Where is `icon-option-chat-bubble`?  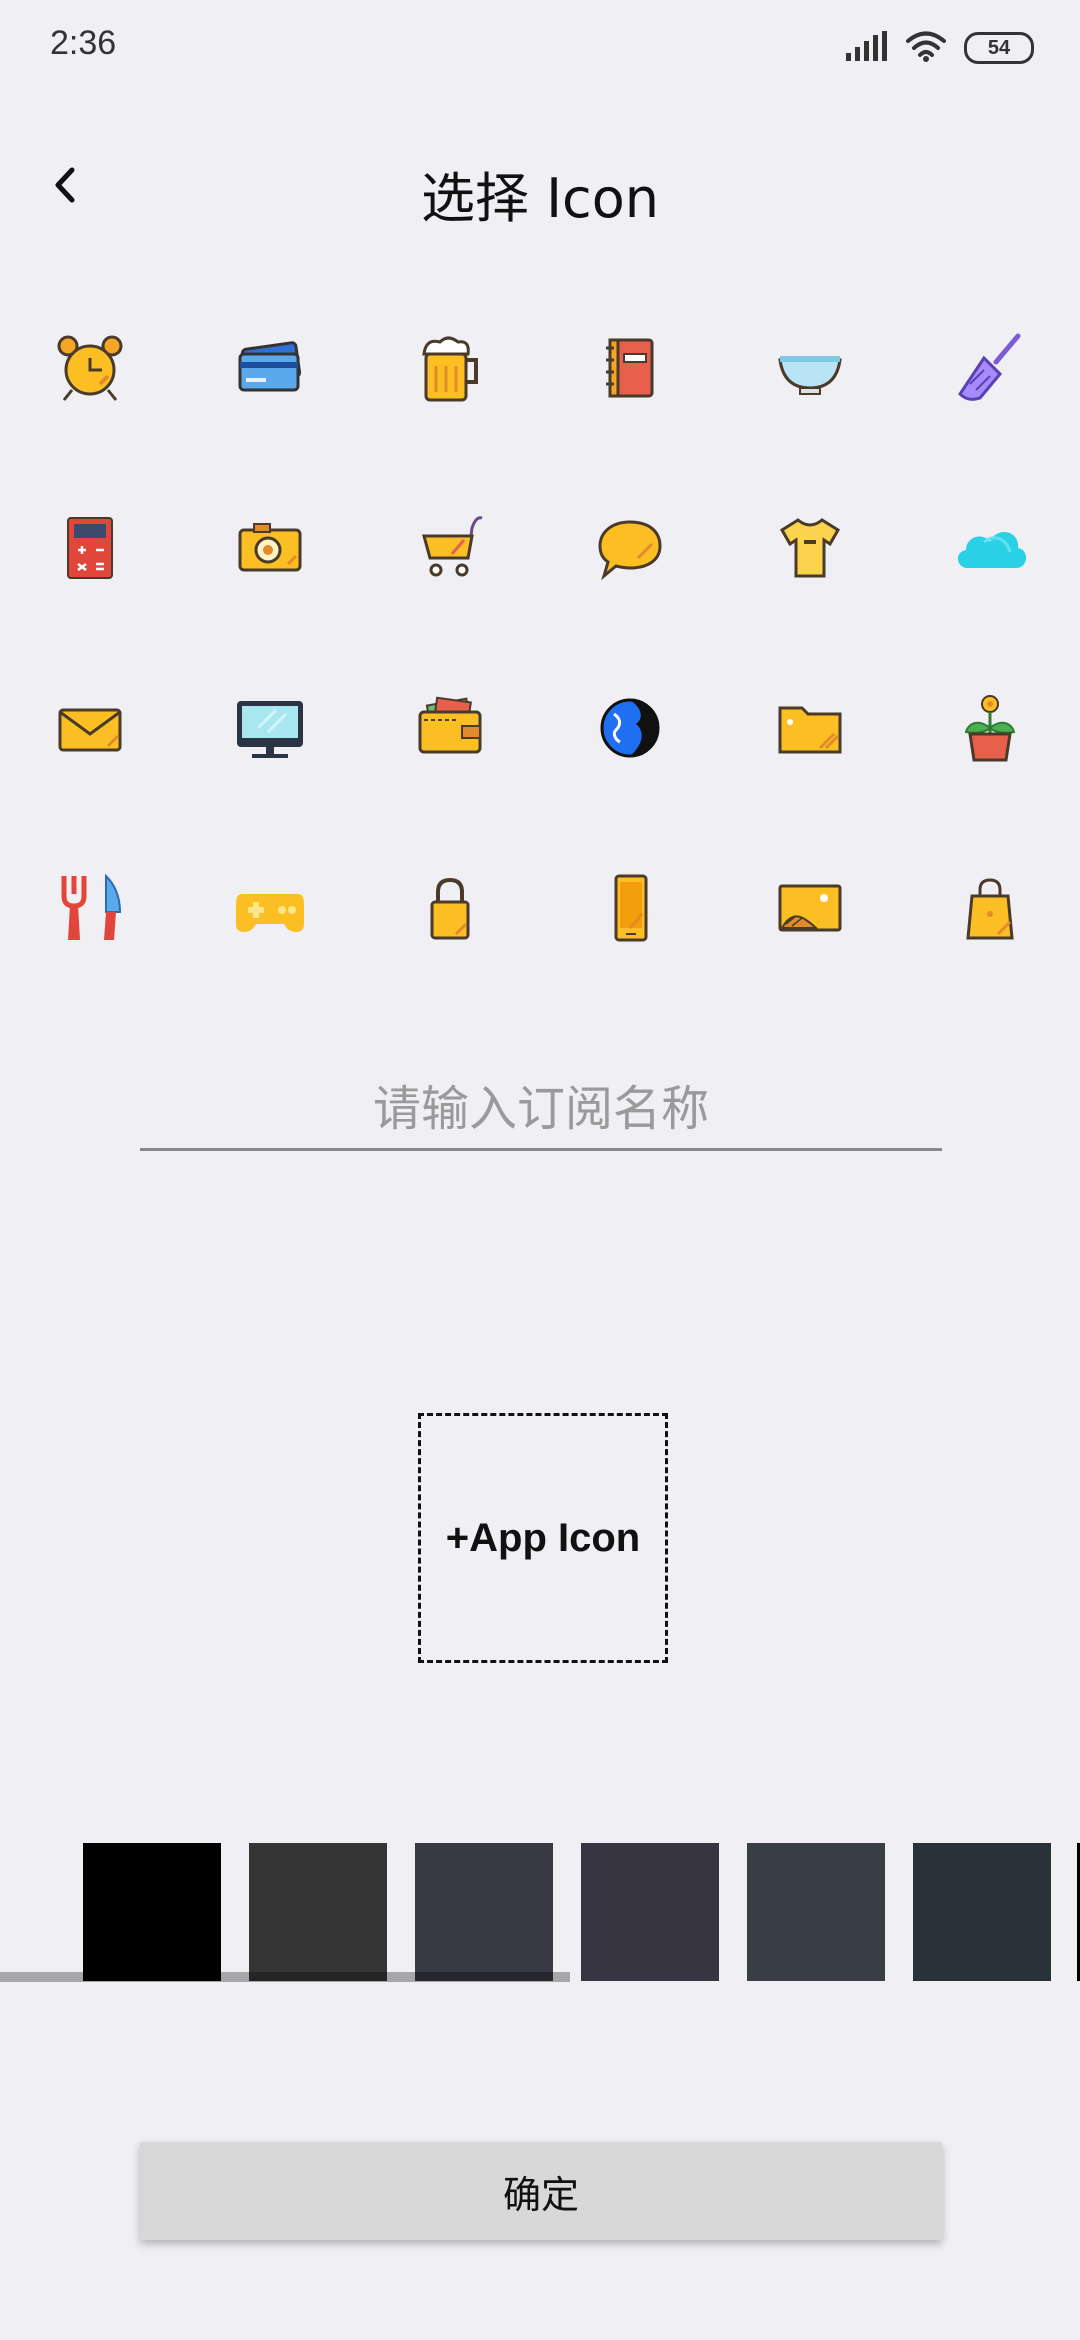
icon-option-chat-bubble is located at coordinates (630, 548).